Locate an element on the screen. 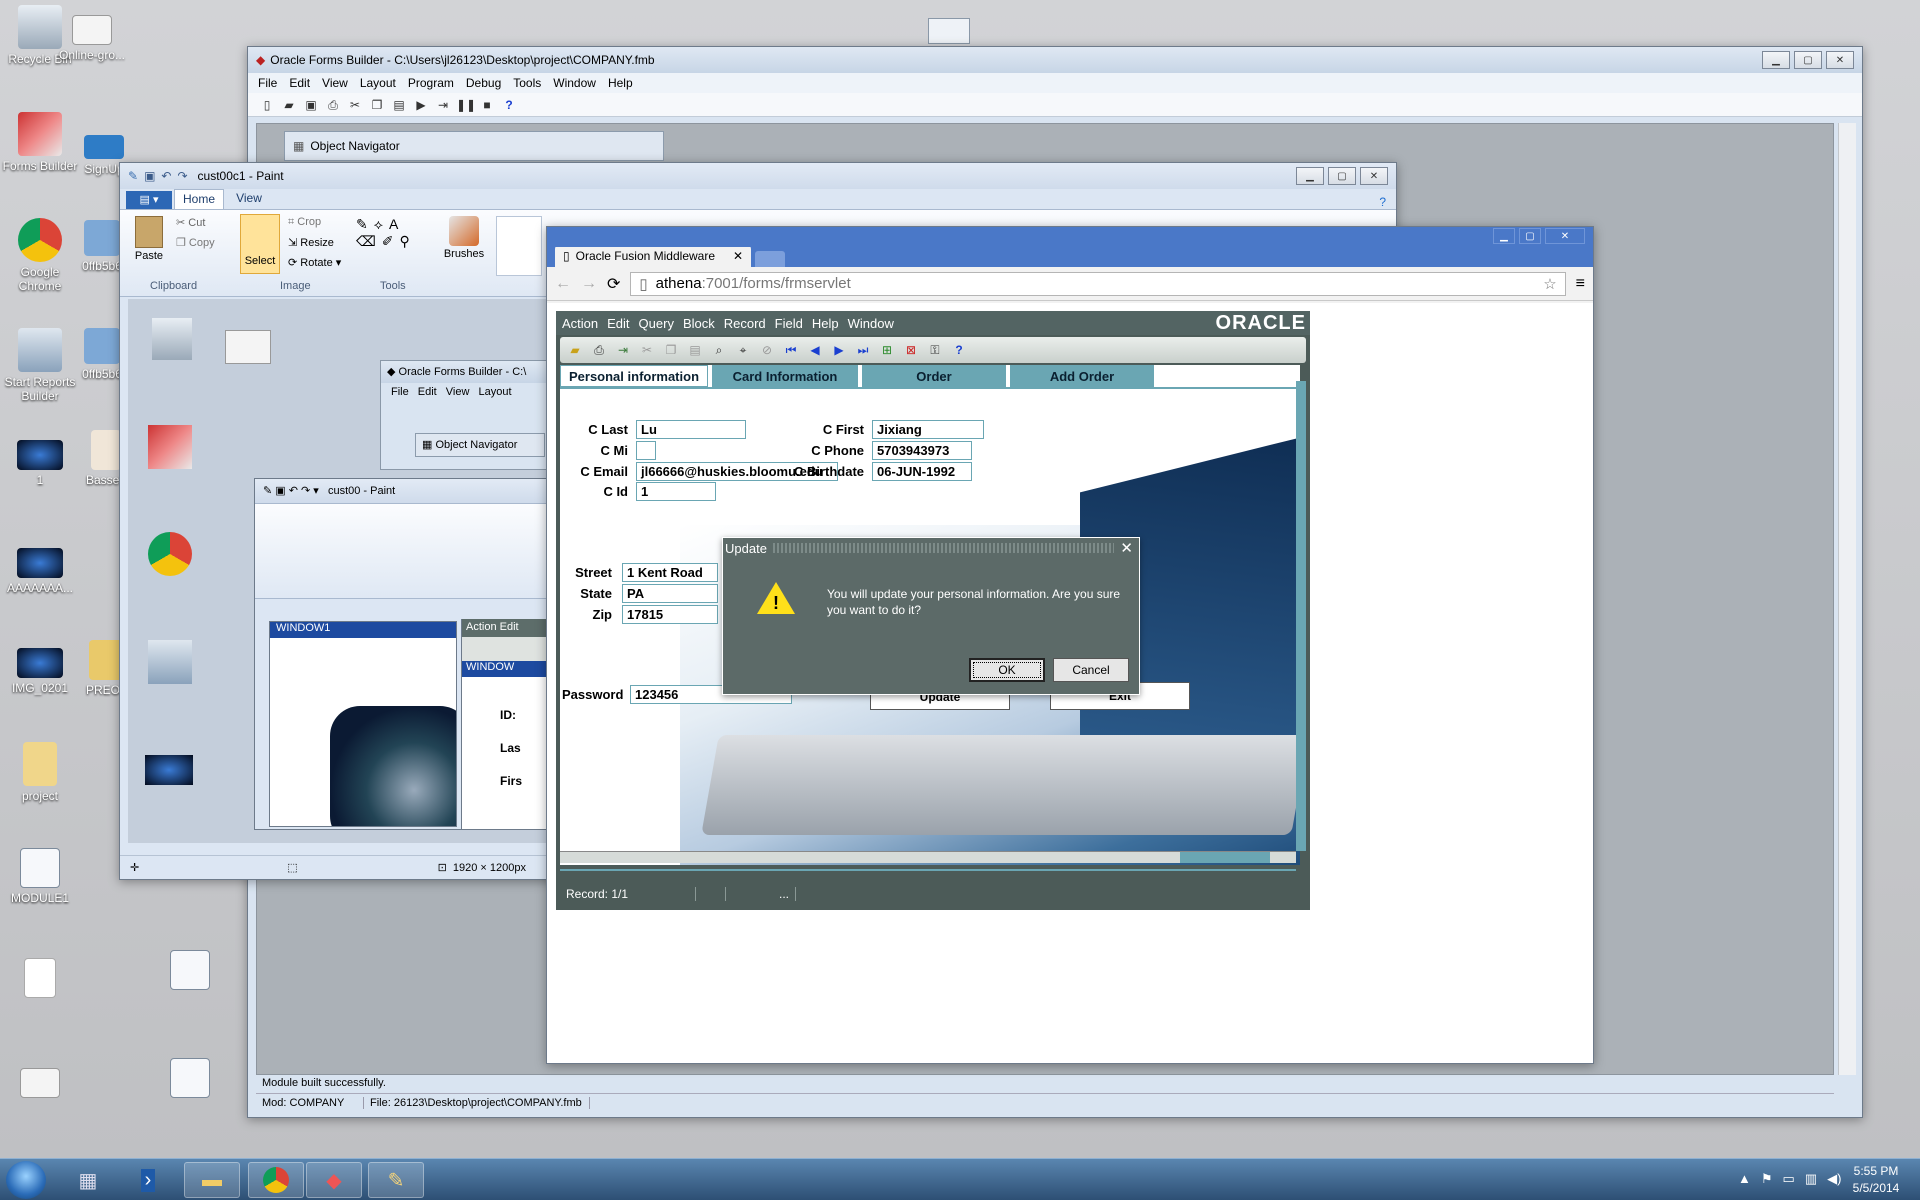 The width and height of the screenshot is (1920, 1200). resize-button: ⇲ Resize is located at coordinates (311, 242).